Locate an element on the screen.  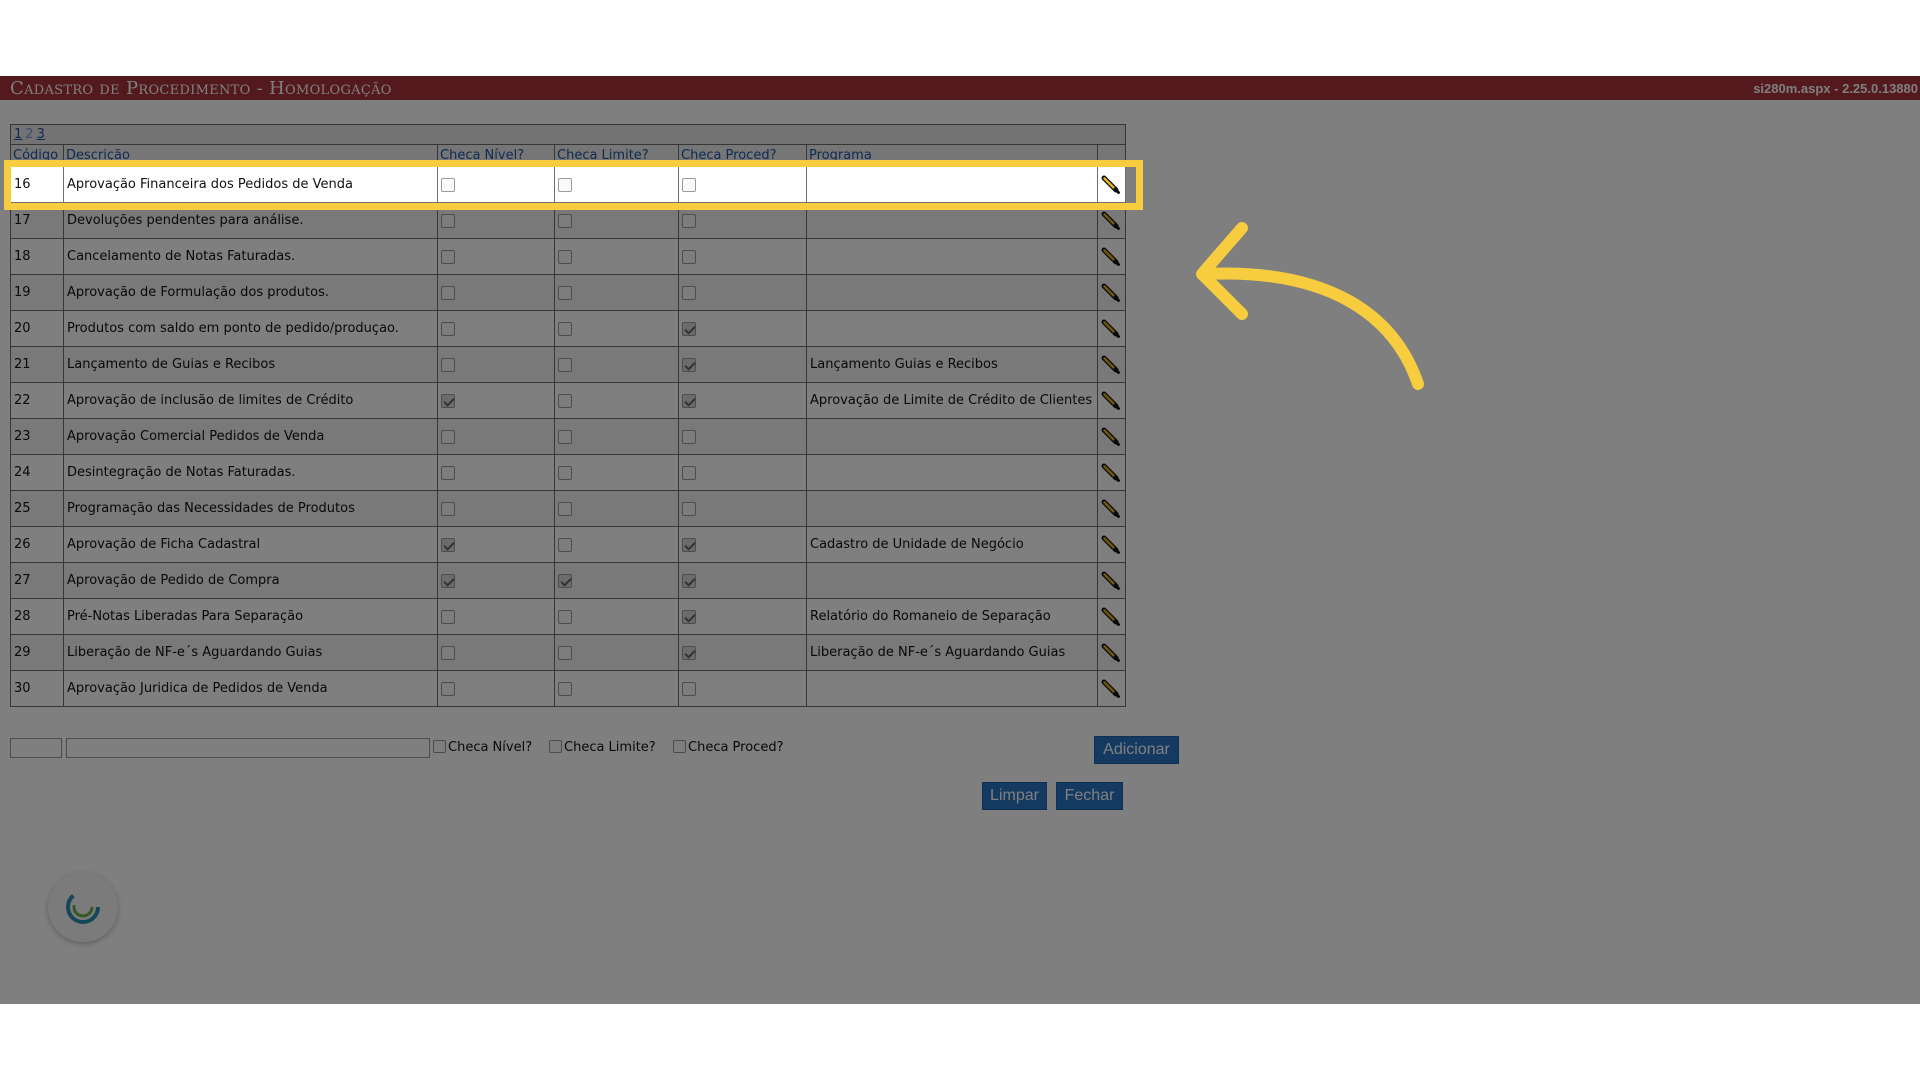
pager-link: 2 is located at coordinates (29, 134).